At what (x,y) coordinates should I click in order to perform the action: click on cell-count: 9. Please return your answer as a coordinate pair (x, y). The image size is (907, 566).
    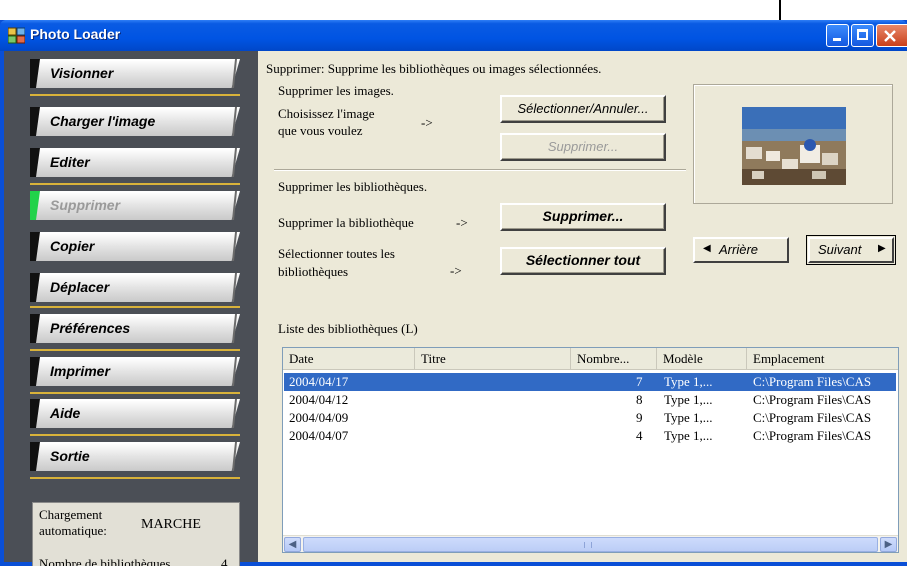
    Looking at the image, I should click on (639, 417).